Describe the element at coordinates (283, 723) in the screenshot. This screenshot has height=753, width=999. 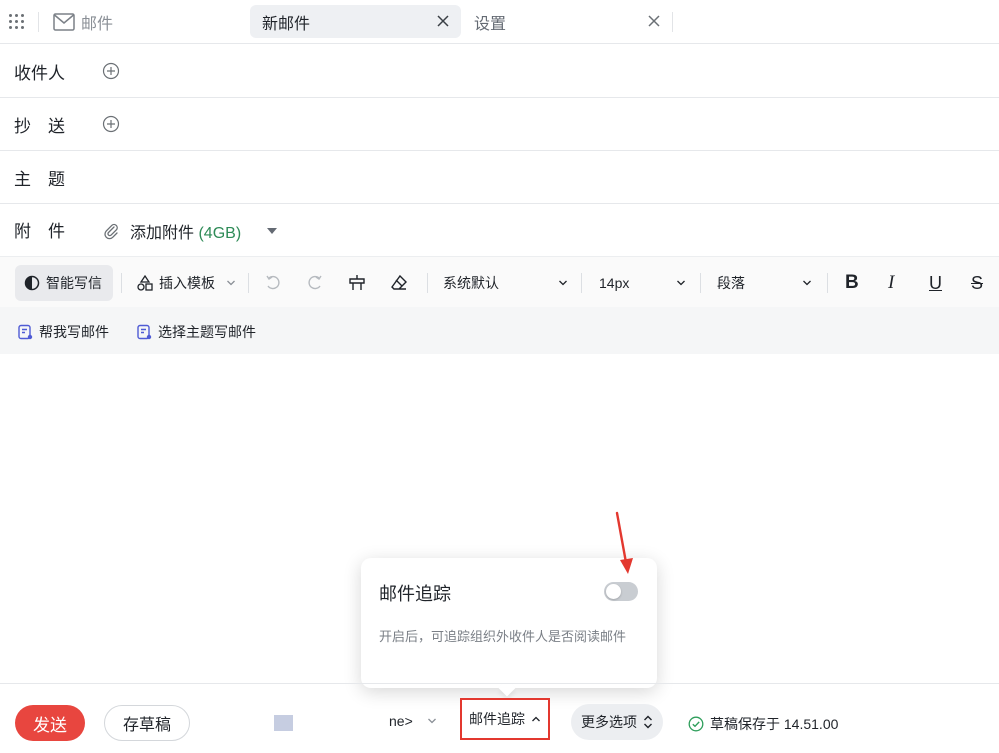
I see `color-swatch` at that location.